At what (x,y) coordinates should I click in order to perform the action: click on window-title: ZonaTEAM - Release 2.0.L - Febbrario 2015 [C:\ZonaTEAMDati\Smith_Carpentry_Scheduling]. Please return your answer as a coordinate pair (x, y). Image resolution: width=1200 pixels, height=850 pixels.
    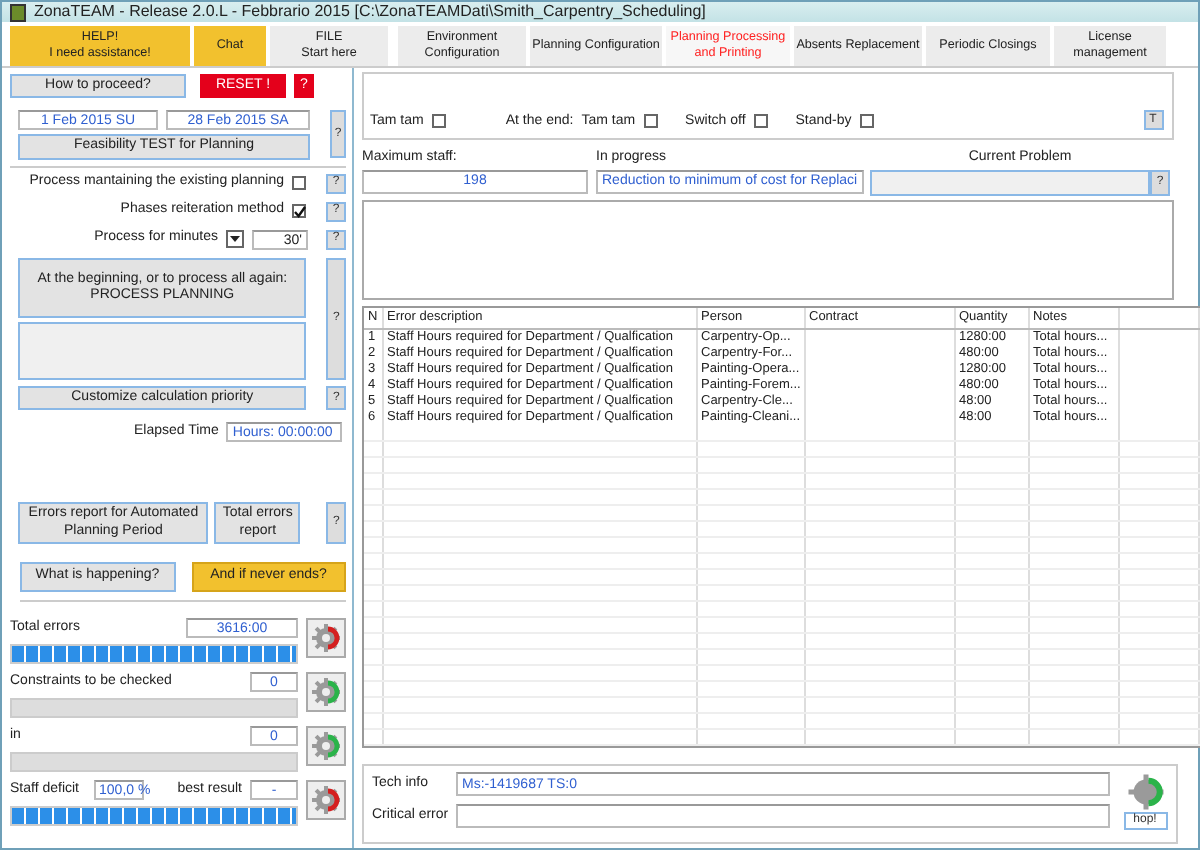
    Looking at the image, I should click on (370, 12).